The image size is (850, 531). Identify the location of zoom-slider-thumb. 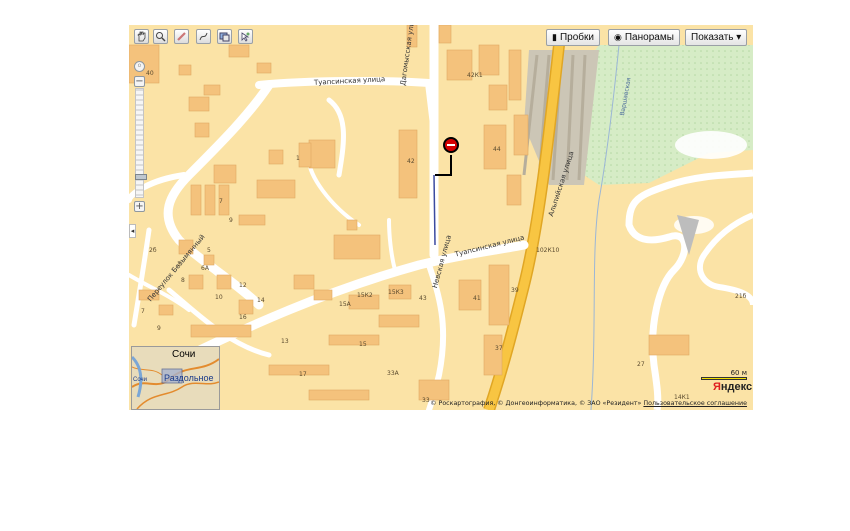
(141, 177).